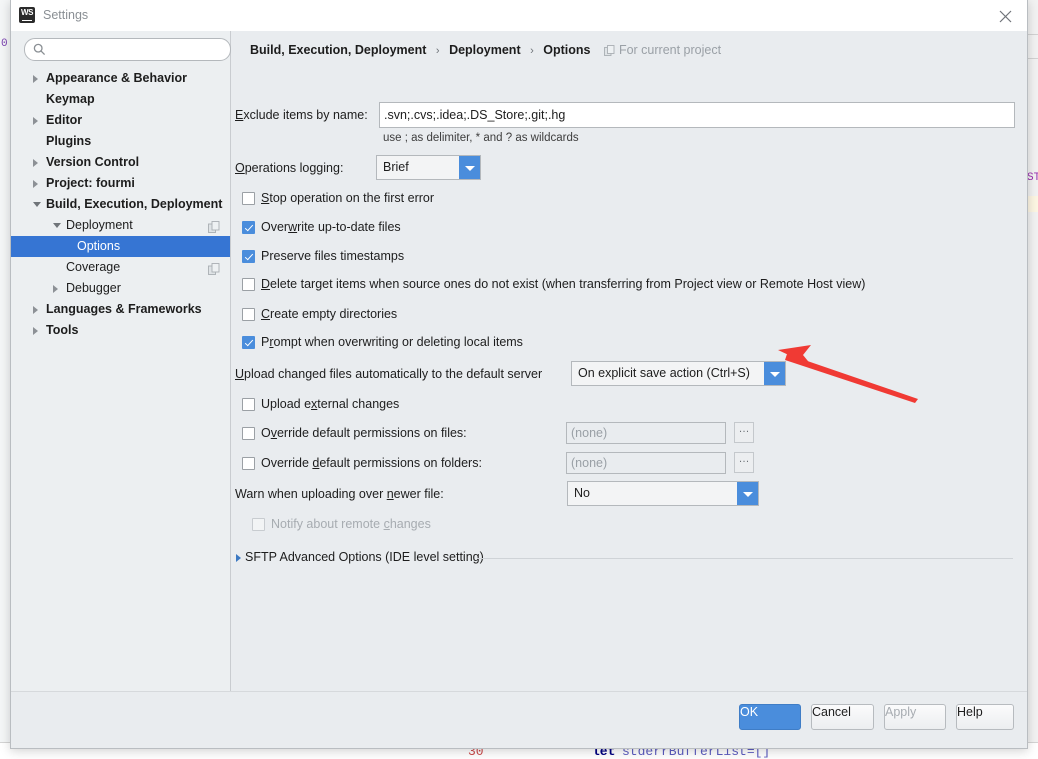 The height and width of the screenshot is (759, 1038). I want to click on checkbox-stop-on-first-error-label: Stop operation on the first error, so click(347, 198).